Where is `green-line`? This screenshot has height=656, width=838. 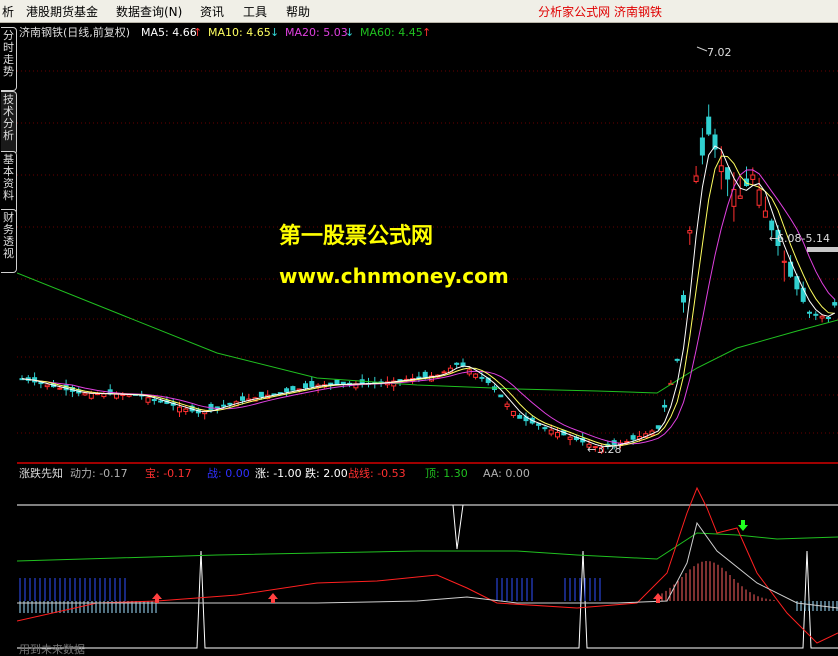
green-line is located at coordinates (427, 547).